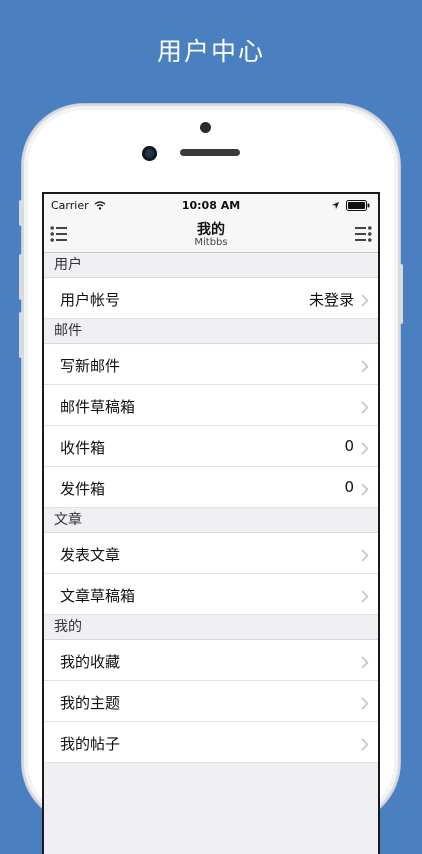 Image resolution: width=422 pixels, height=854 pixels. What do you see at coordinates (211, 742) in the screenshot?
I see `table-row: 我的帖子` at bounding box center [211, 742].